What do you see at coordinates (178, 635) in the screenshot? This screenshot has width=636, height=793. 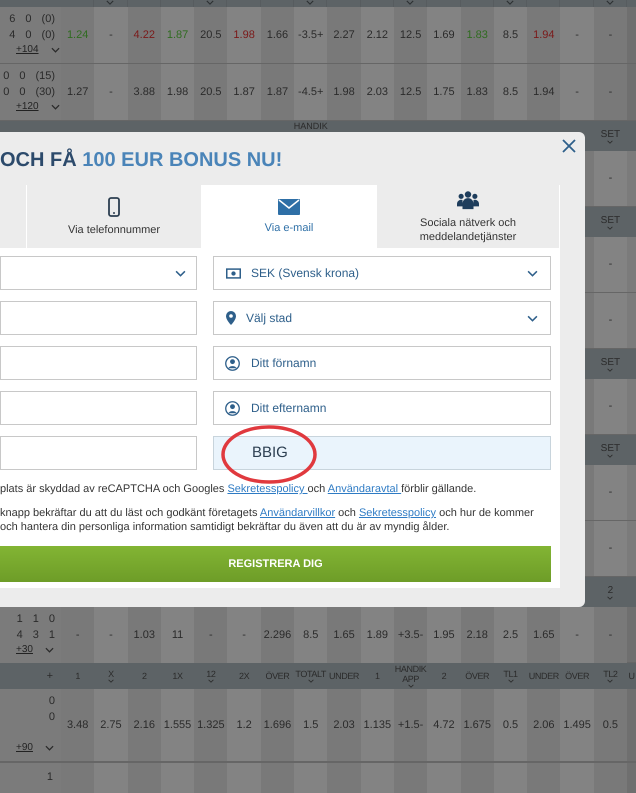 I see `odds-value: 11` at bounding box center [178, 635].